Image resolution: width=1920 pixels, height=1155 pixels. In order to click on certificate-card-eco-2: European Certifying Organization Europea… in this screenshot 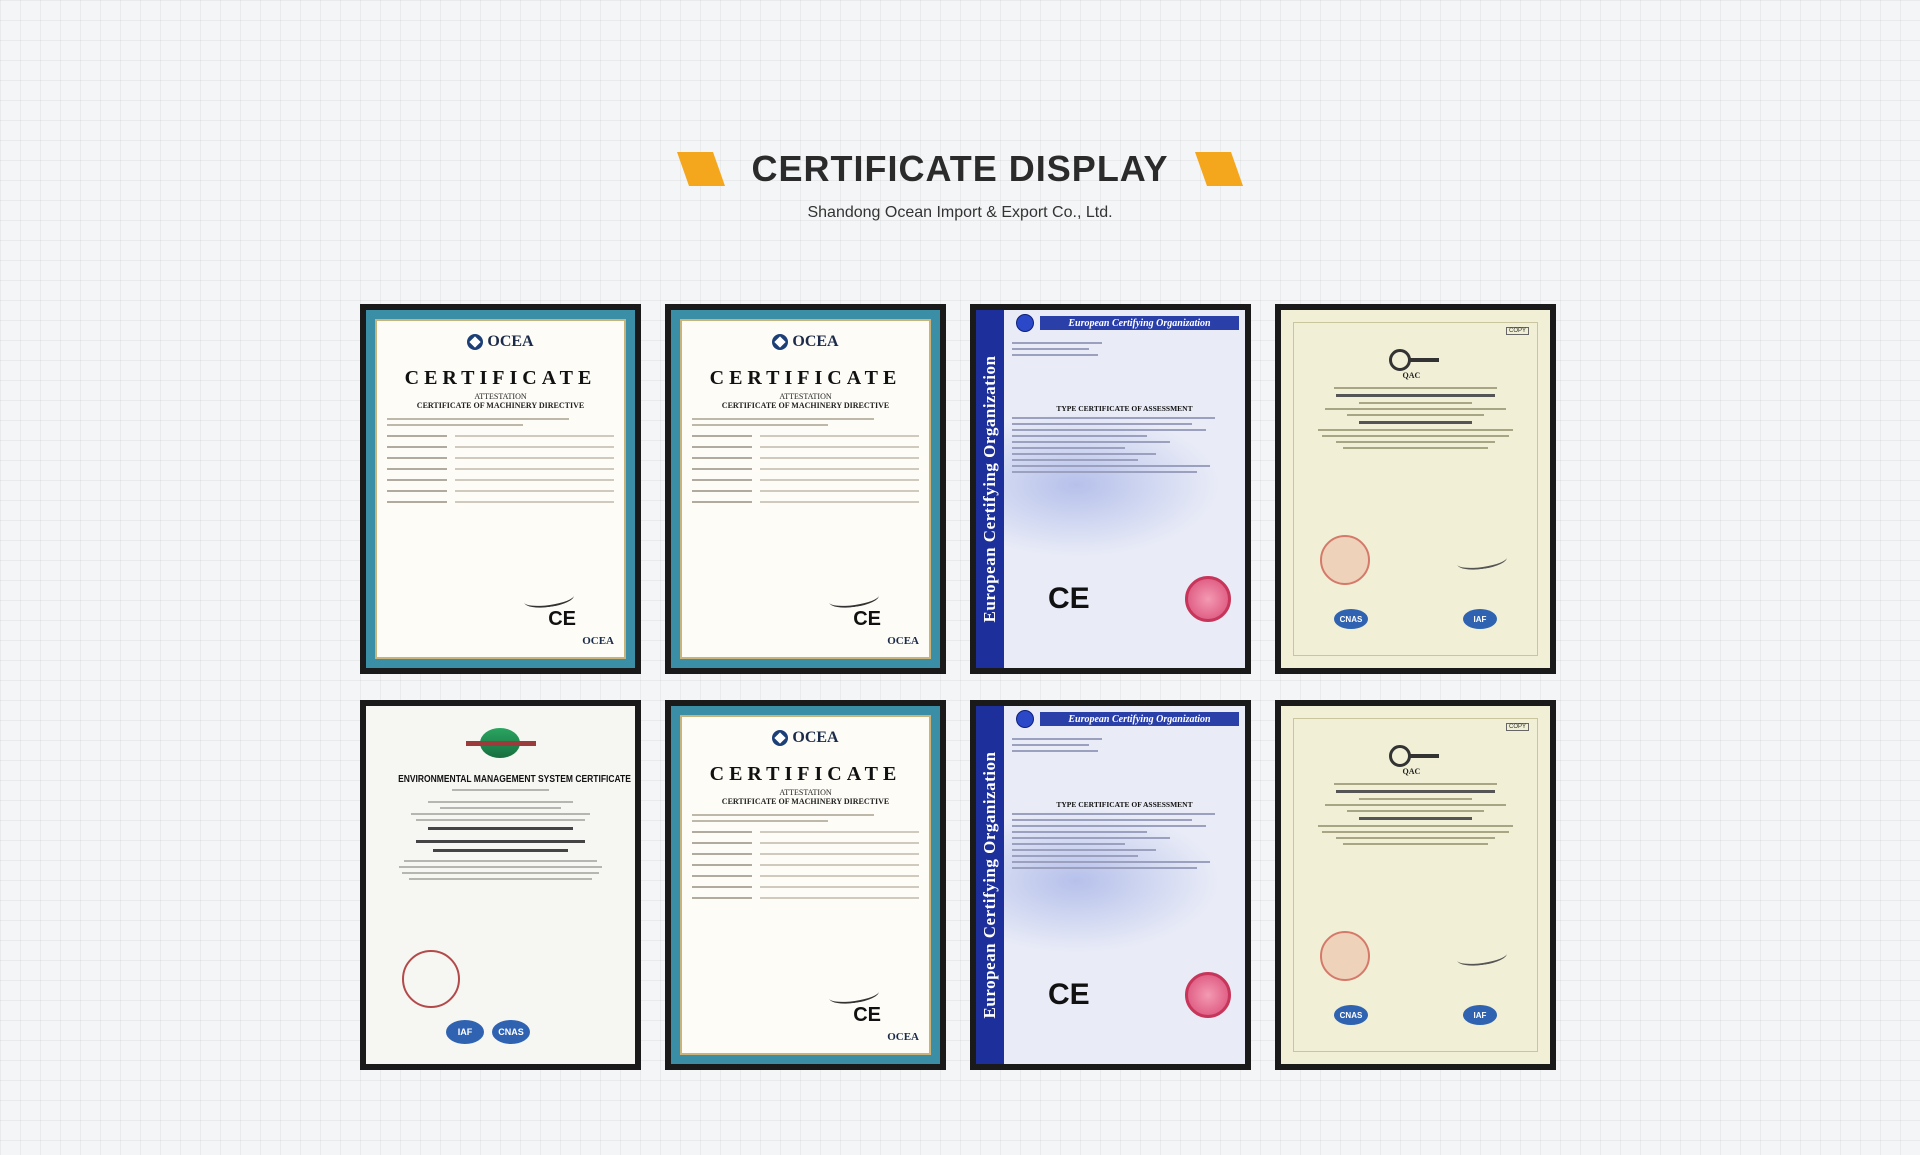, I will do `click(1110, 885)`.